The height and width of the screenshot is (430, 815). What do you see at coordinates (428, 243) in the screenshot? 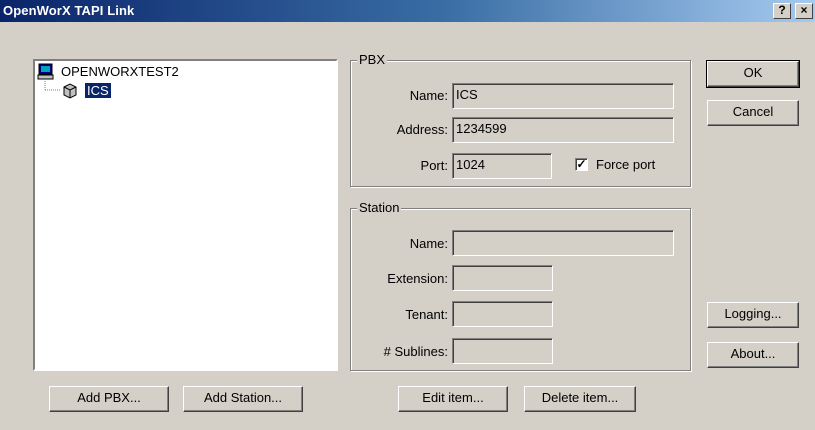
I see `station-name-label: Name:` at bounding box center [428, 243].